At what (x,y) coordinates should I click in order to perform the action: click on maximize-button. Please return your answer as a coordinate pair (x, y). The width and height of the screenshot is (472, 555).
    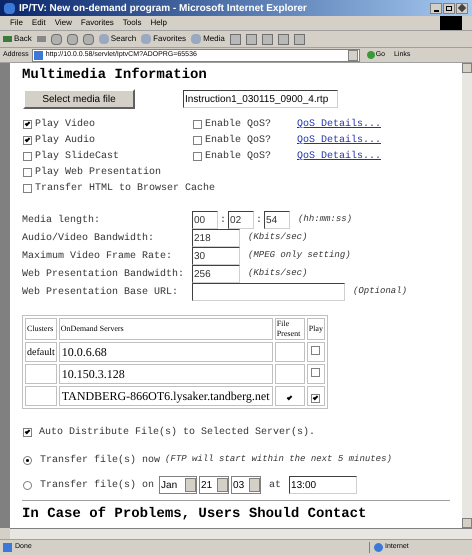
    Looking at the image, I should click on (449, 8).